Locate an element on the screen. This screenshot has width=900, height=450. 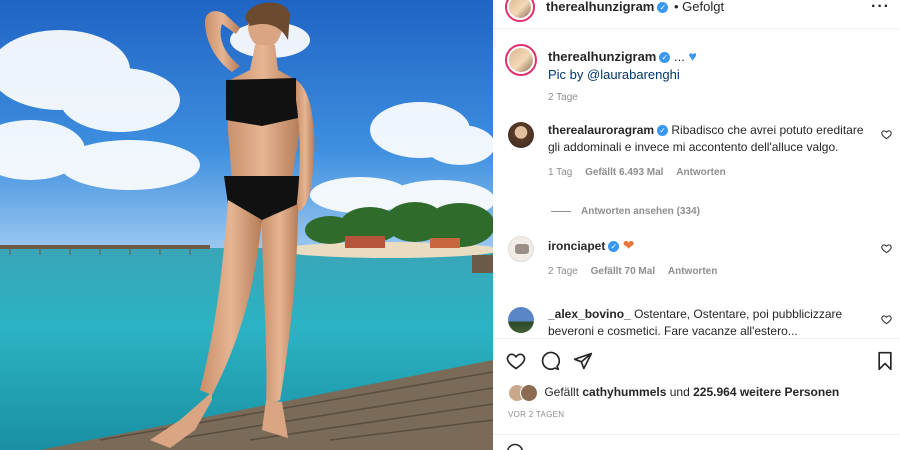
heart-icon is located at coordinates (516, 361).